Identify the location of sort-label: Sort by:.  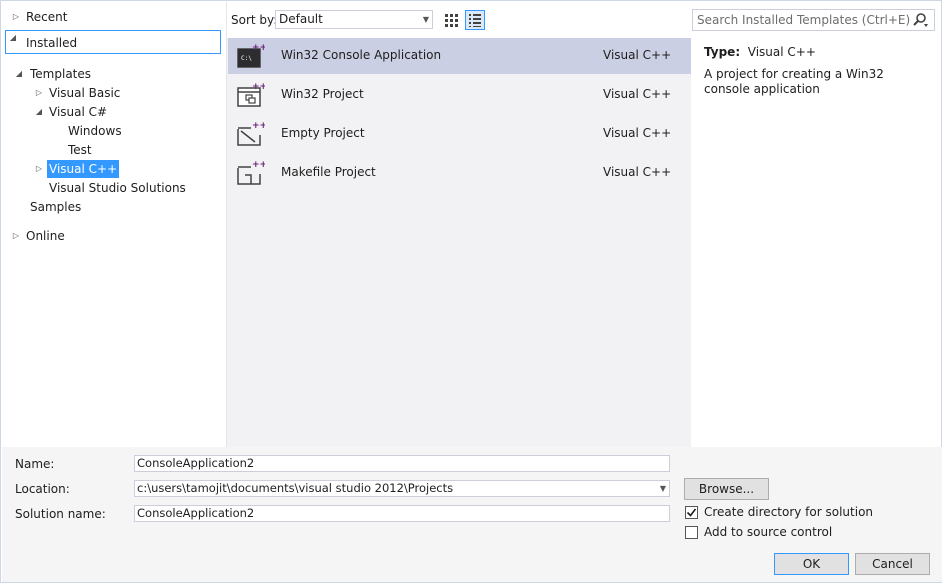
(254, 20).